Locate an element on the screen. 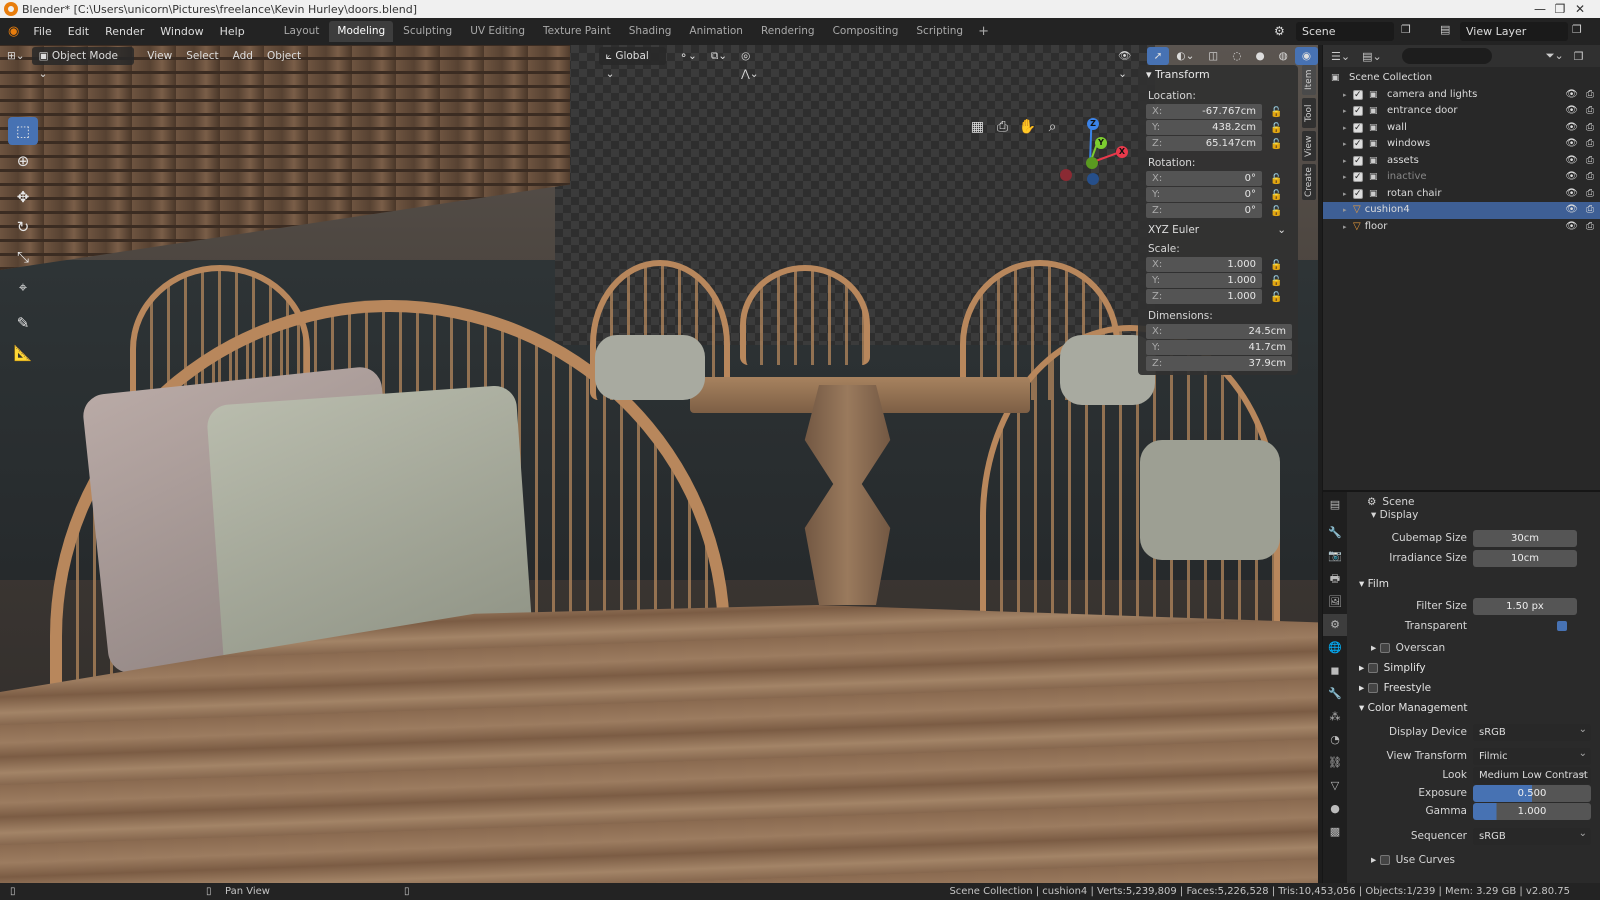  tab-item: Item is located at coordinates (1309, 80).